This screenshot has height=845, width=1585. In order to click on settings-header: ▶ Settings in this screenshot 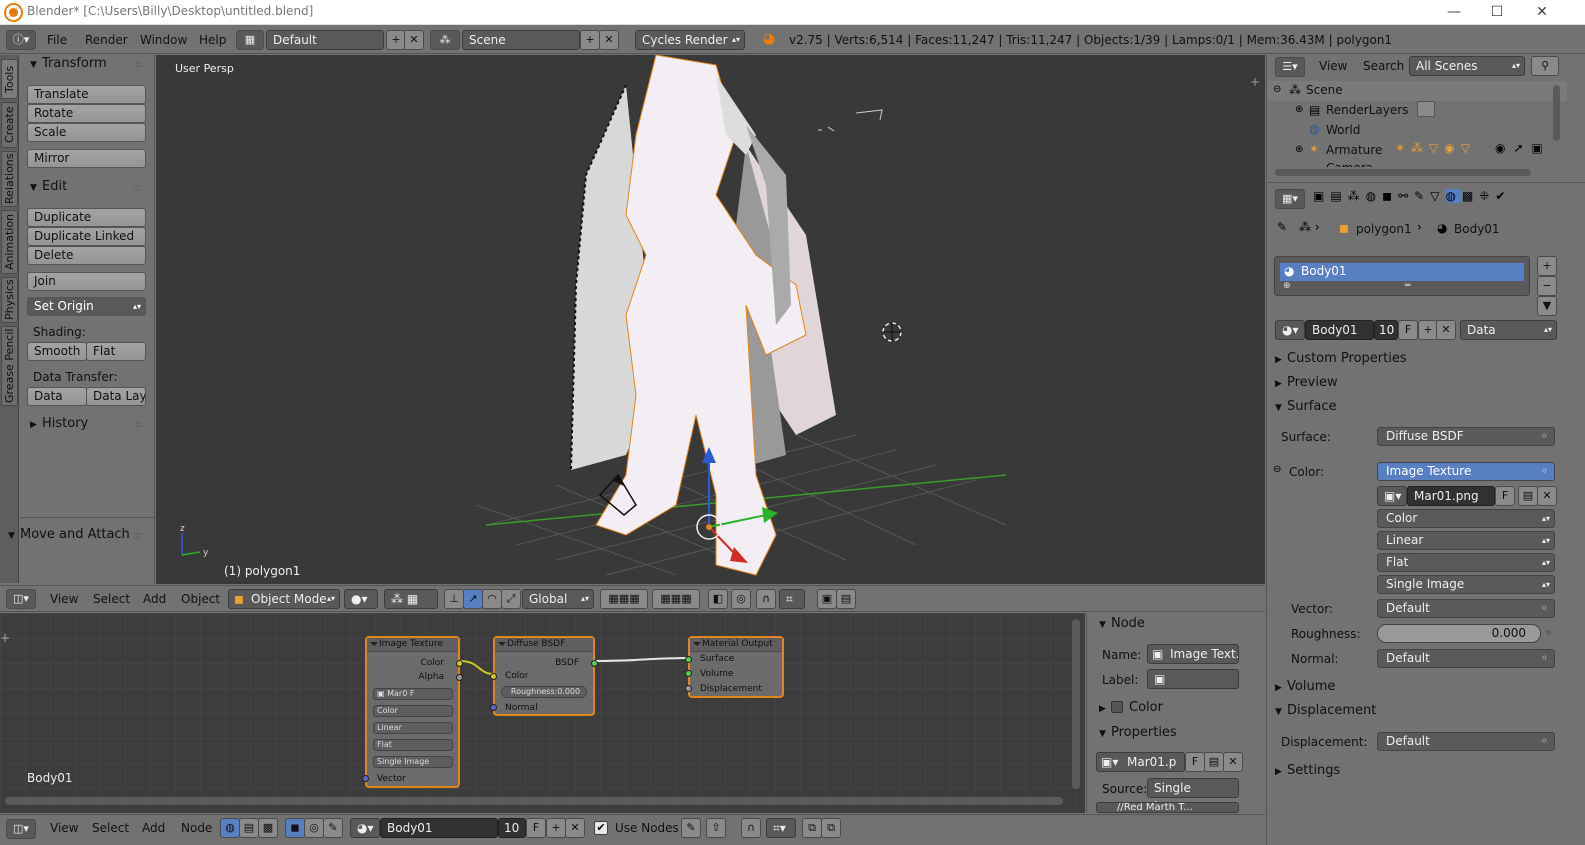, I will do `click(1307, 770)`.